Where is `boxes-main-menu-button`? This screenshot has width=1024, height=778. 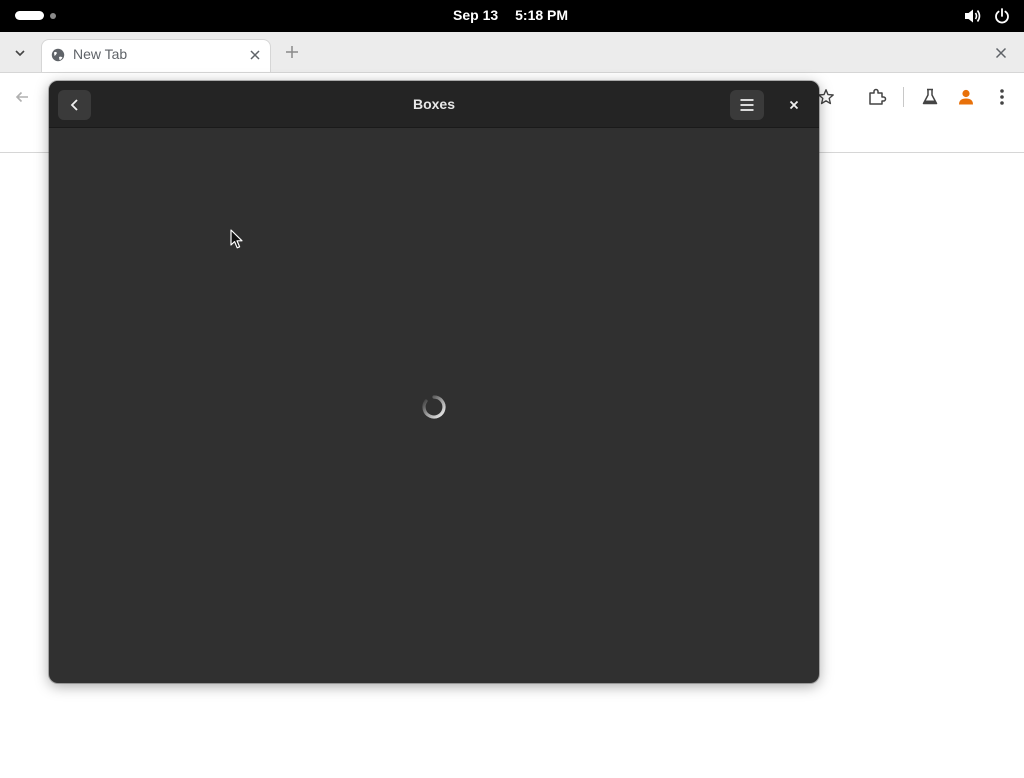 boxes-main-menu-button is located at coordinates (747, 105).